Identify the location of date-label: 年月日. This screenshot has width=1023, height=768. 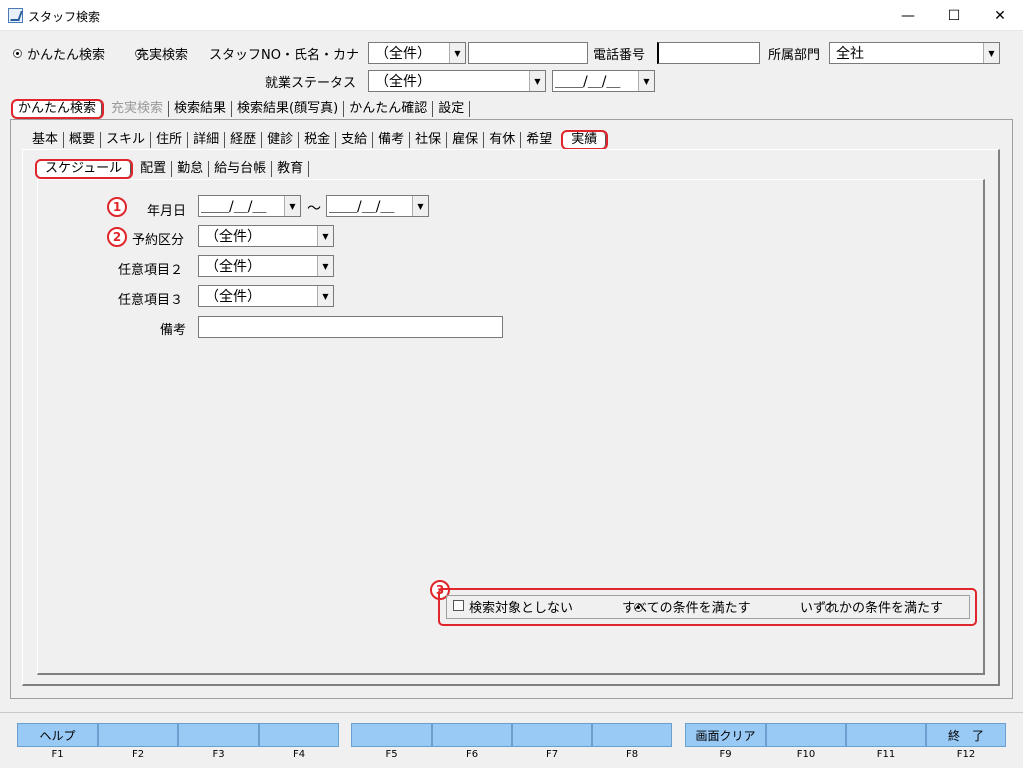
(167, 211).